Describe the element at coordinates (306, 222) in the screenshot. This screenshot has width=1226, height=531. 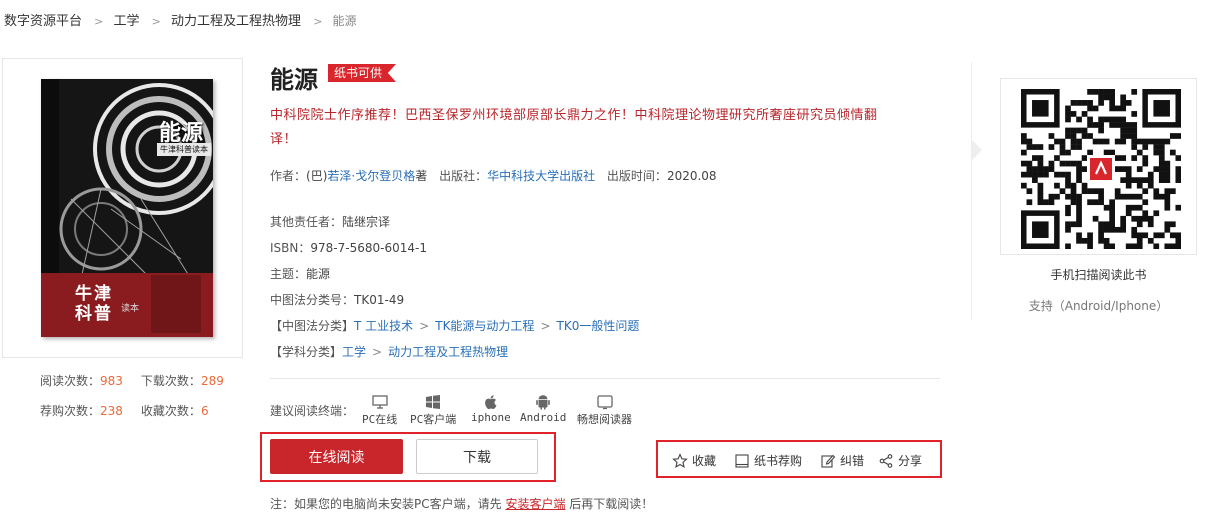
I see `other-label: 其他责任者：` at that location.